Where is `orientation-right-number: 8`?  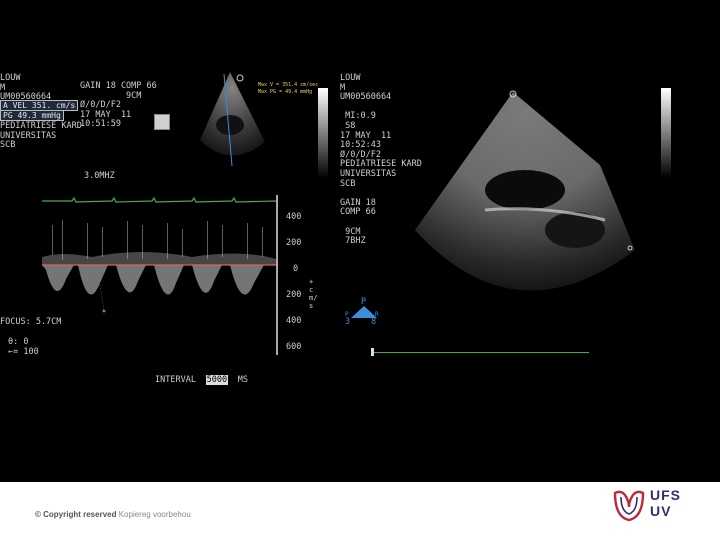 orientation-right-number: 8 is located at coordinates (374, 322).